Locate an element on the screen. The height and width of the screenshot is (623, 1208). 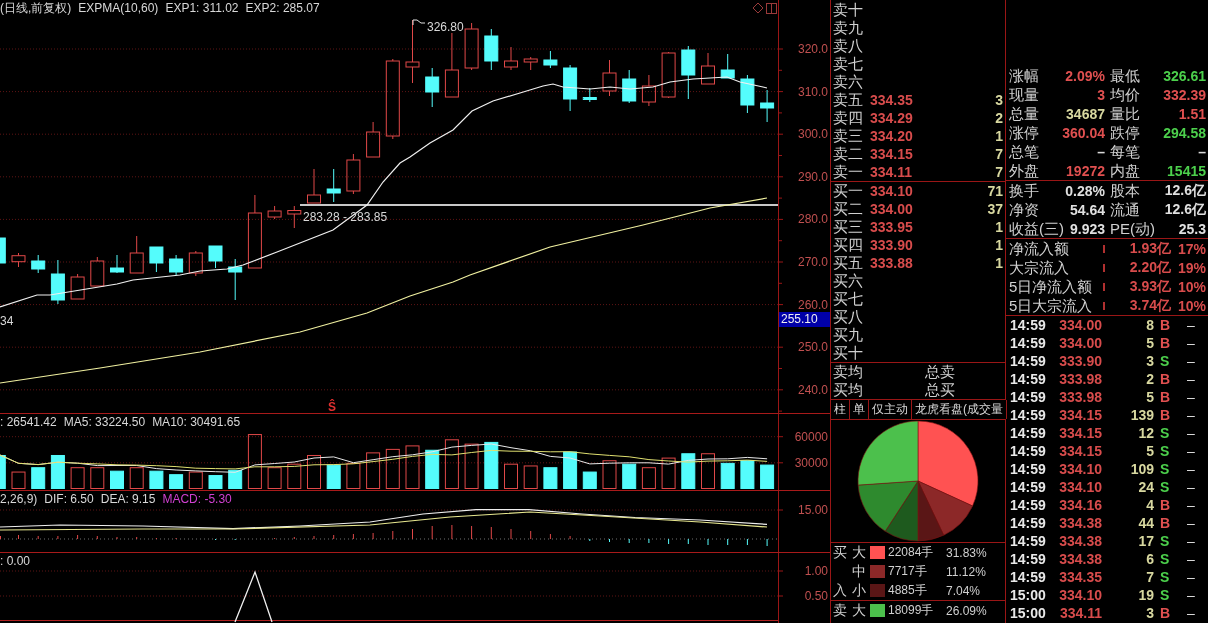
order-level-label: 卖四 is located at coordinates (848, 118).